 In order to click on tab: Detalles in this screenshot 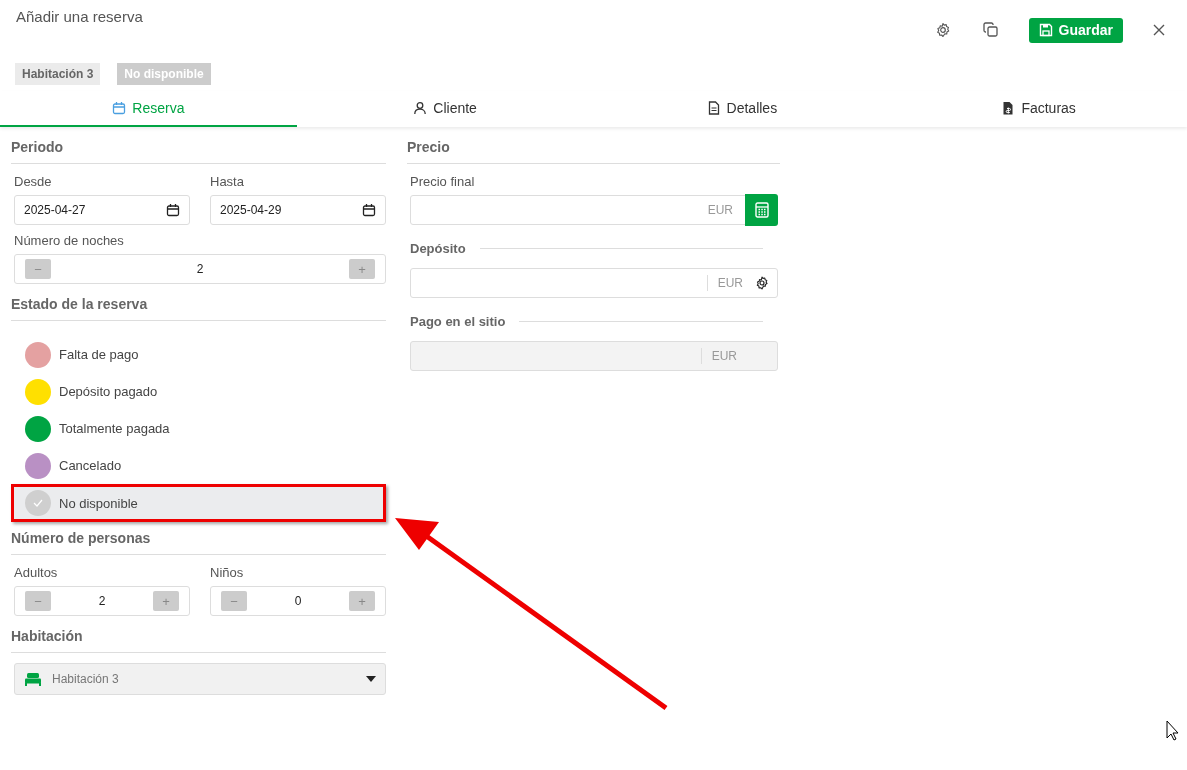, I will do `click(742, 109)`.